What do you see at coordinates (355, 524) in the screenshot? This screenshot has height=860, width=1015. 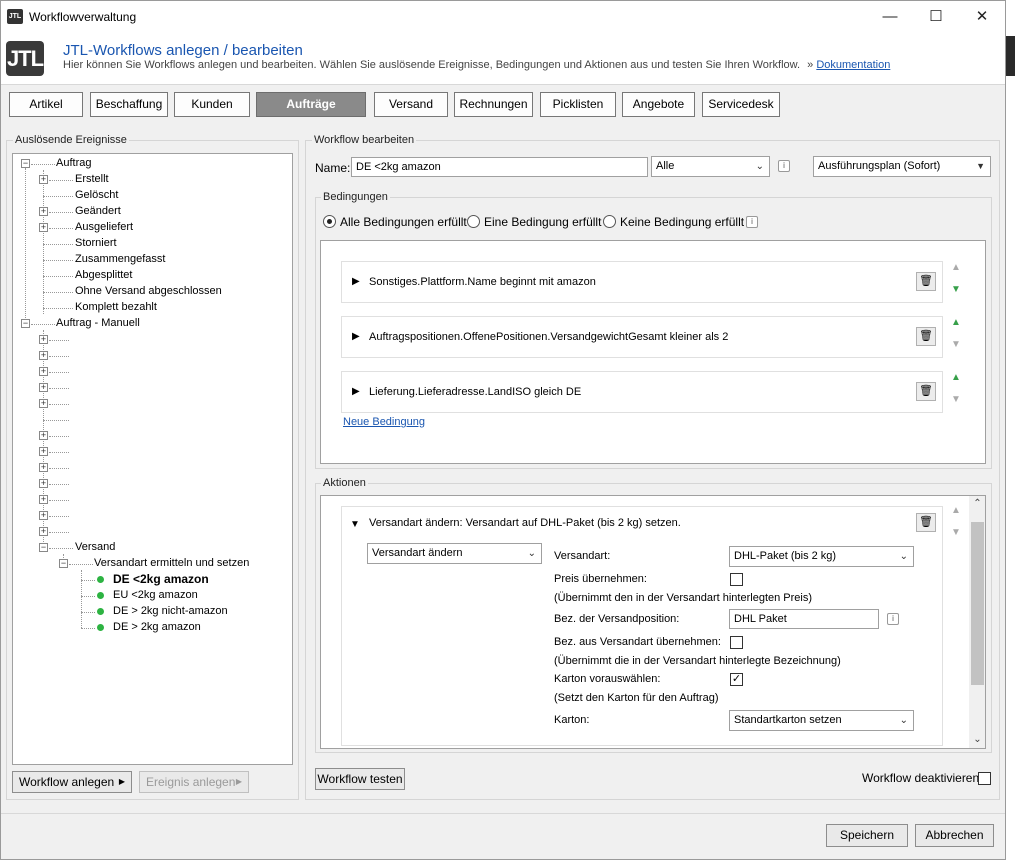 I see `collapse-triangle-icon: ▼` at bounding box center [355, 524].